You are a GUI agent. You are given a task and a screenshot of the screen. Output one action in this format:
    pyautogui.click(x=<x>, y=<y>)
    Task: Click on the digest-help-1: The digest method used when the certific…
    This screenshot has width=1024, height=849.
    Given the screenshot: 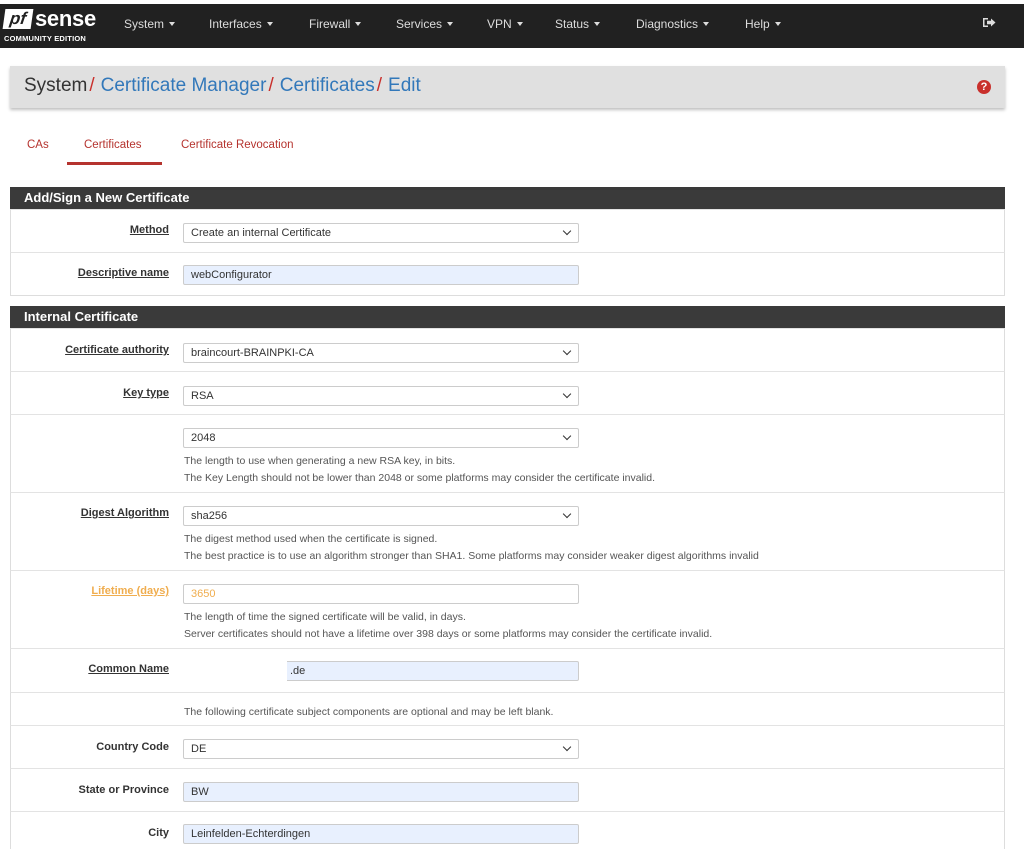 What is the action you would take?
    pyautogui.click(x=311, y=539)
    